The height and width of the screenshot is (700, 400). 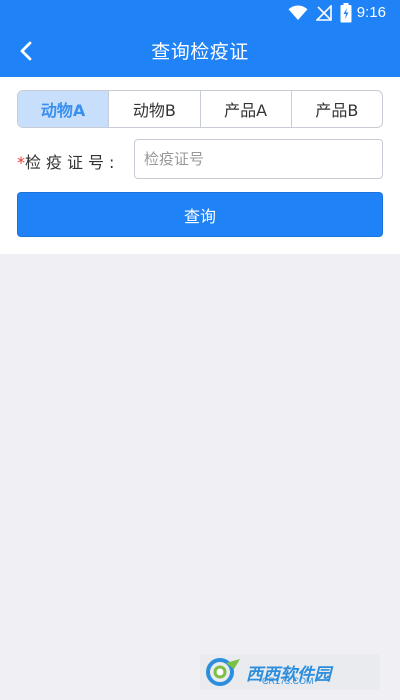 What do you see at coordinates (337, 109) in the screenshot?
I see `tab-product-b: 产品B` at bounding box center [337, 109].